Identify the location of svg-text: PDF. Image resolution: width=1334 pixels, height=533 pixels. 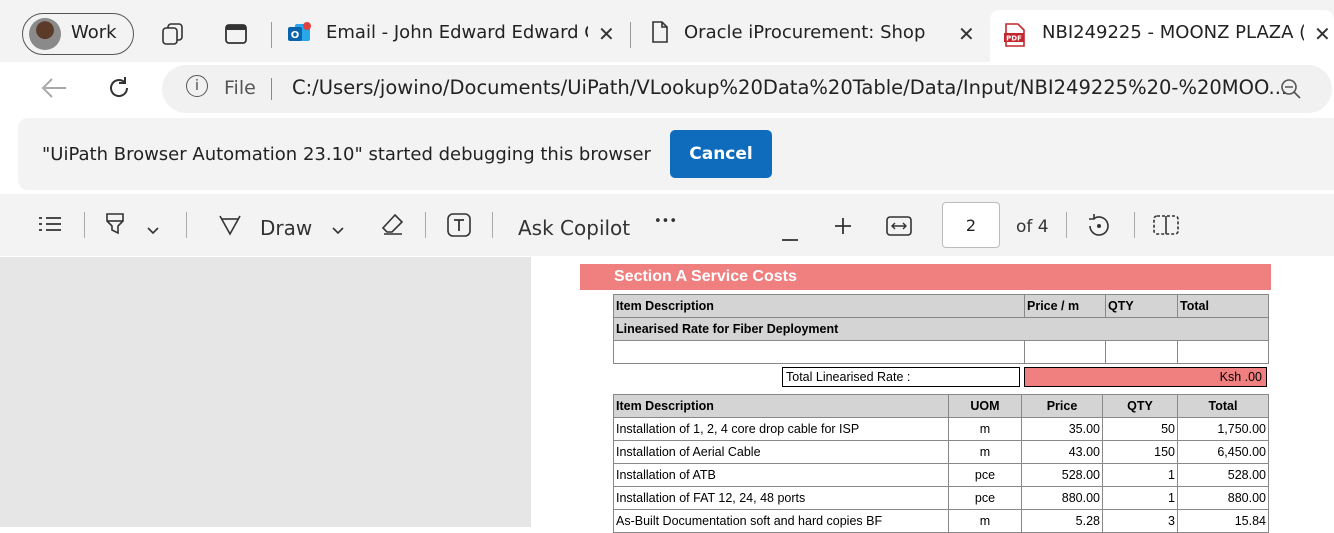
(1014, 39).